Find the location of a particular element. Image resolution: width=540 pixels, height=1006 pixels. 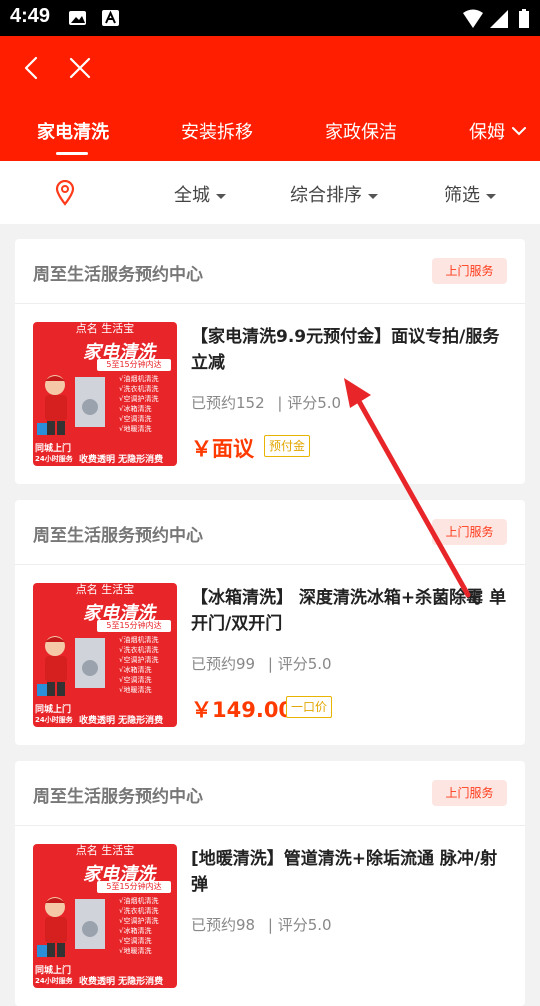

chevron-down-icon is located at coordinates (519, 131).